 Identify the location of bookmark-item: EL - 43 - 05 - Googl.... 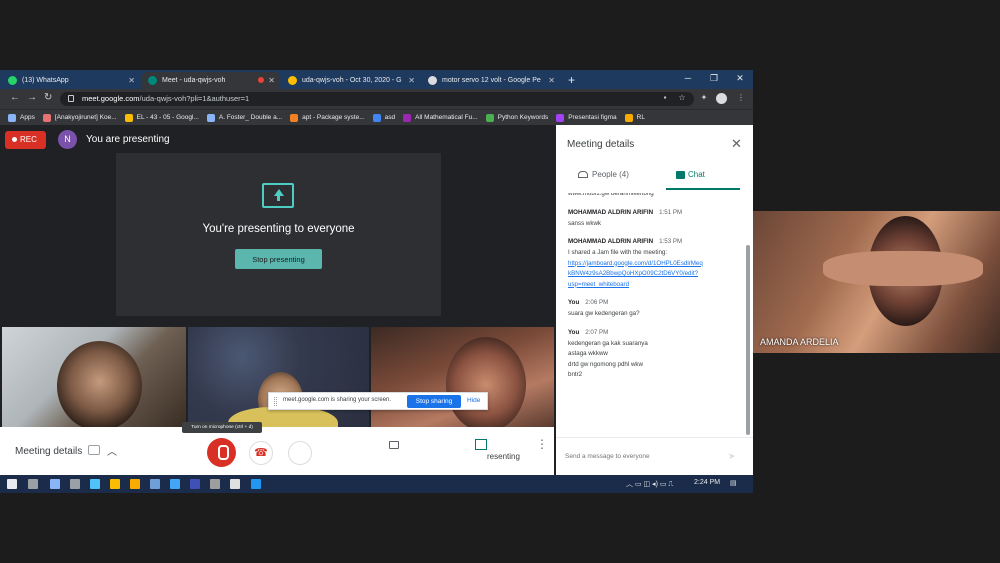
(161, 117).